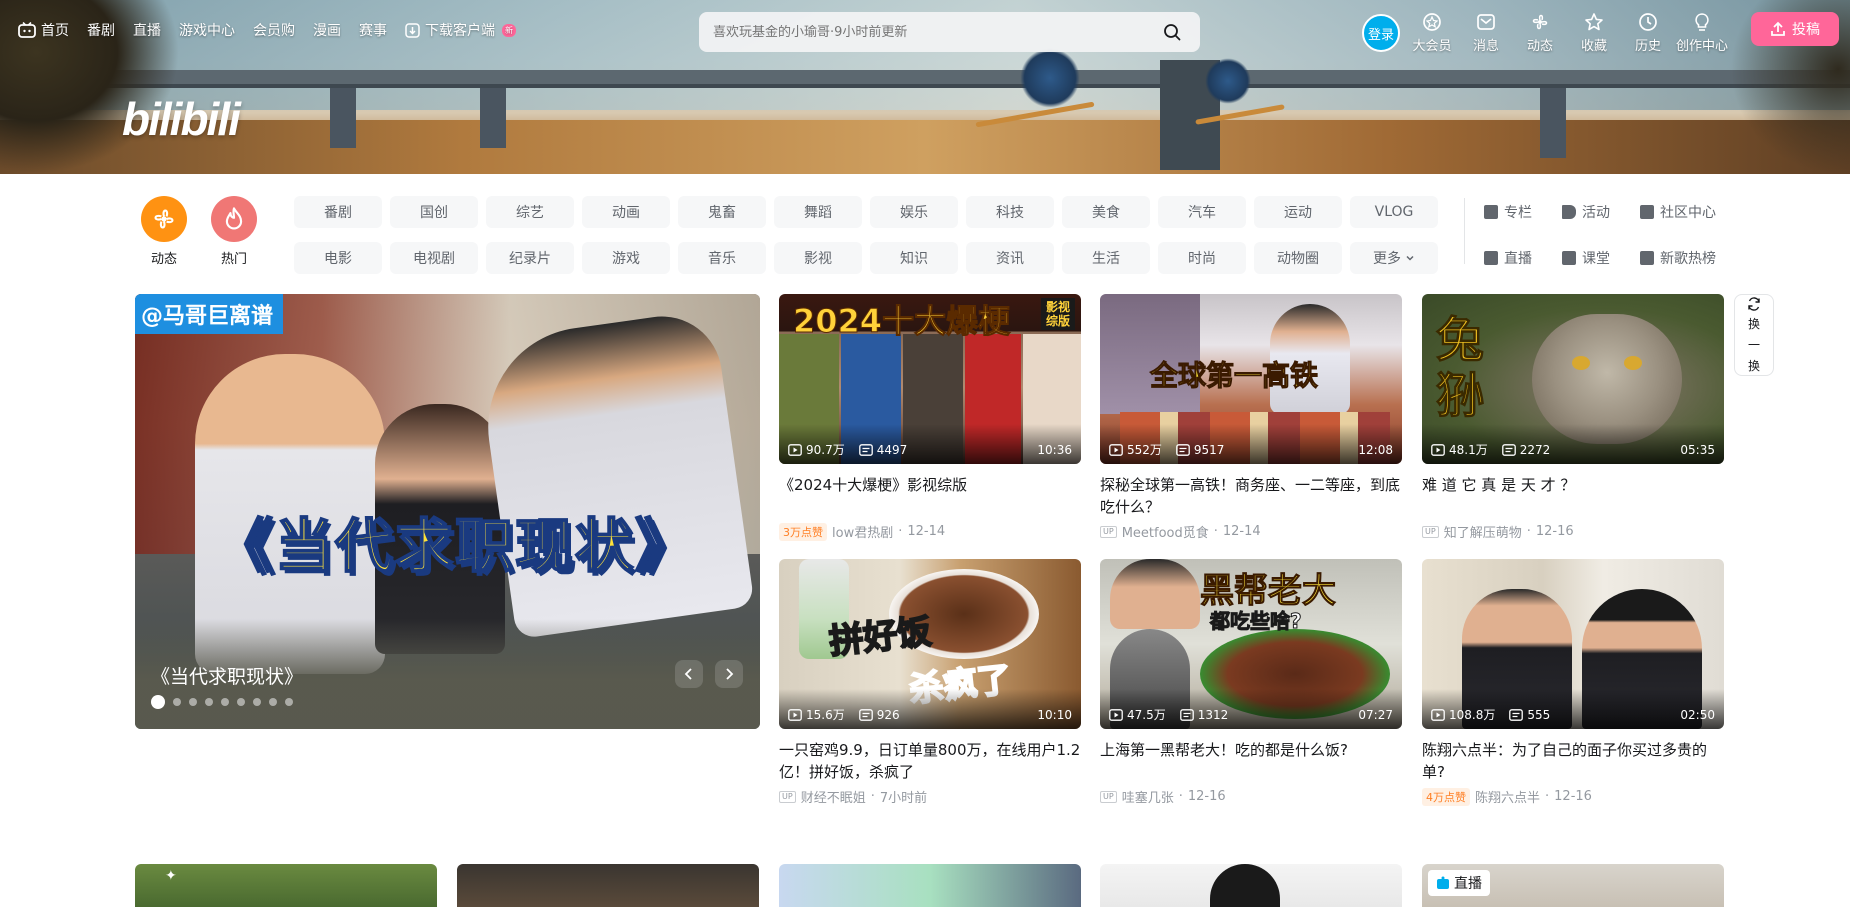 Image resolution: width=1850 pixels, height=907 pixels. What do you see at coordinates (373, 30) in the screenshot?
I see `nav-esports: 赛事` at bounding box center [373, 30].